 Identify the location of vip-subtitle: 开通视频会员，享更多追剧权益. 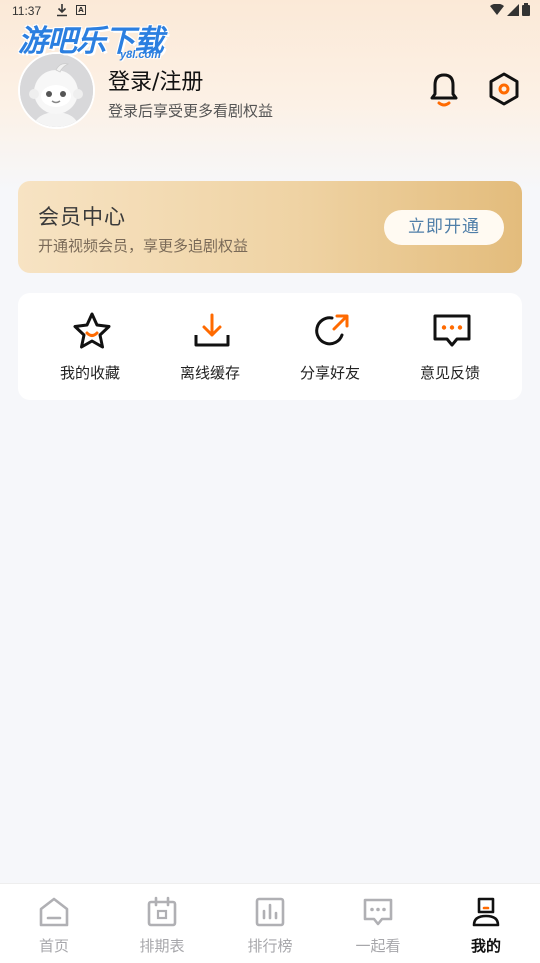
(143, 246).